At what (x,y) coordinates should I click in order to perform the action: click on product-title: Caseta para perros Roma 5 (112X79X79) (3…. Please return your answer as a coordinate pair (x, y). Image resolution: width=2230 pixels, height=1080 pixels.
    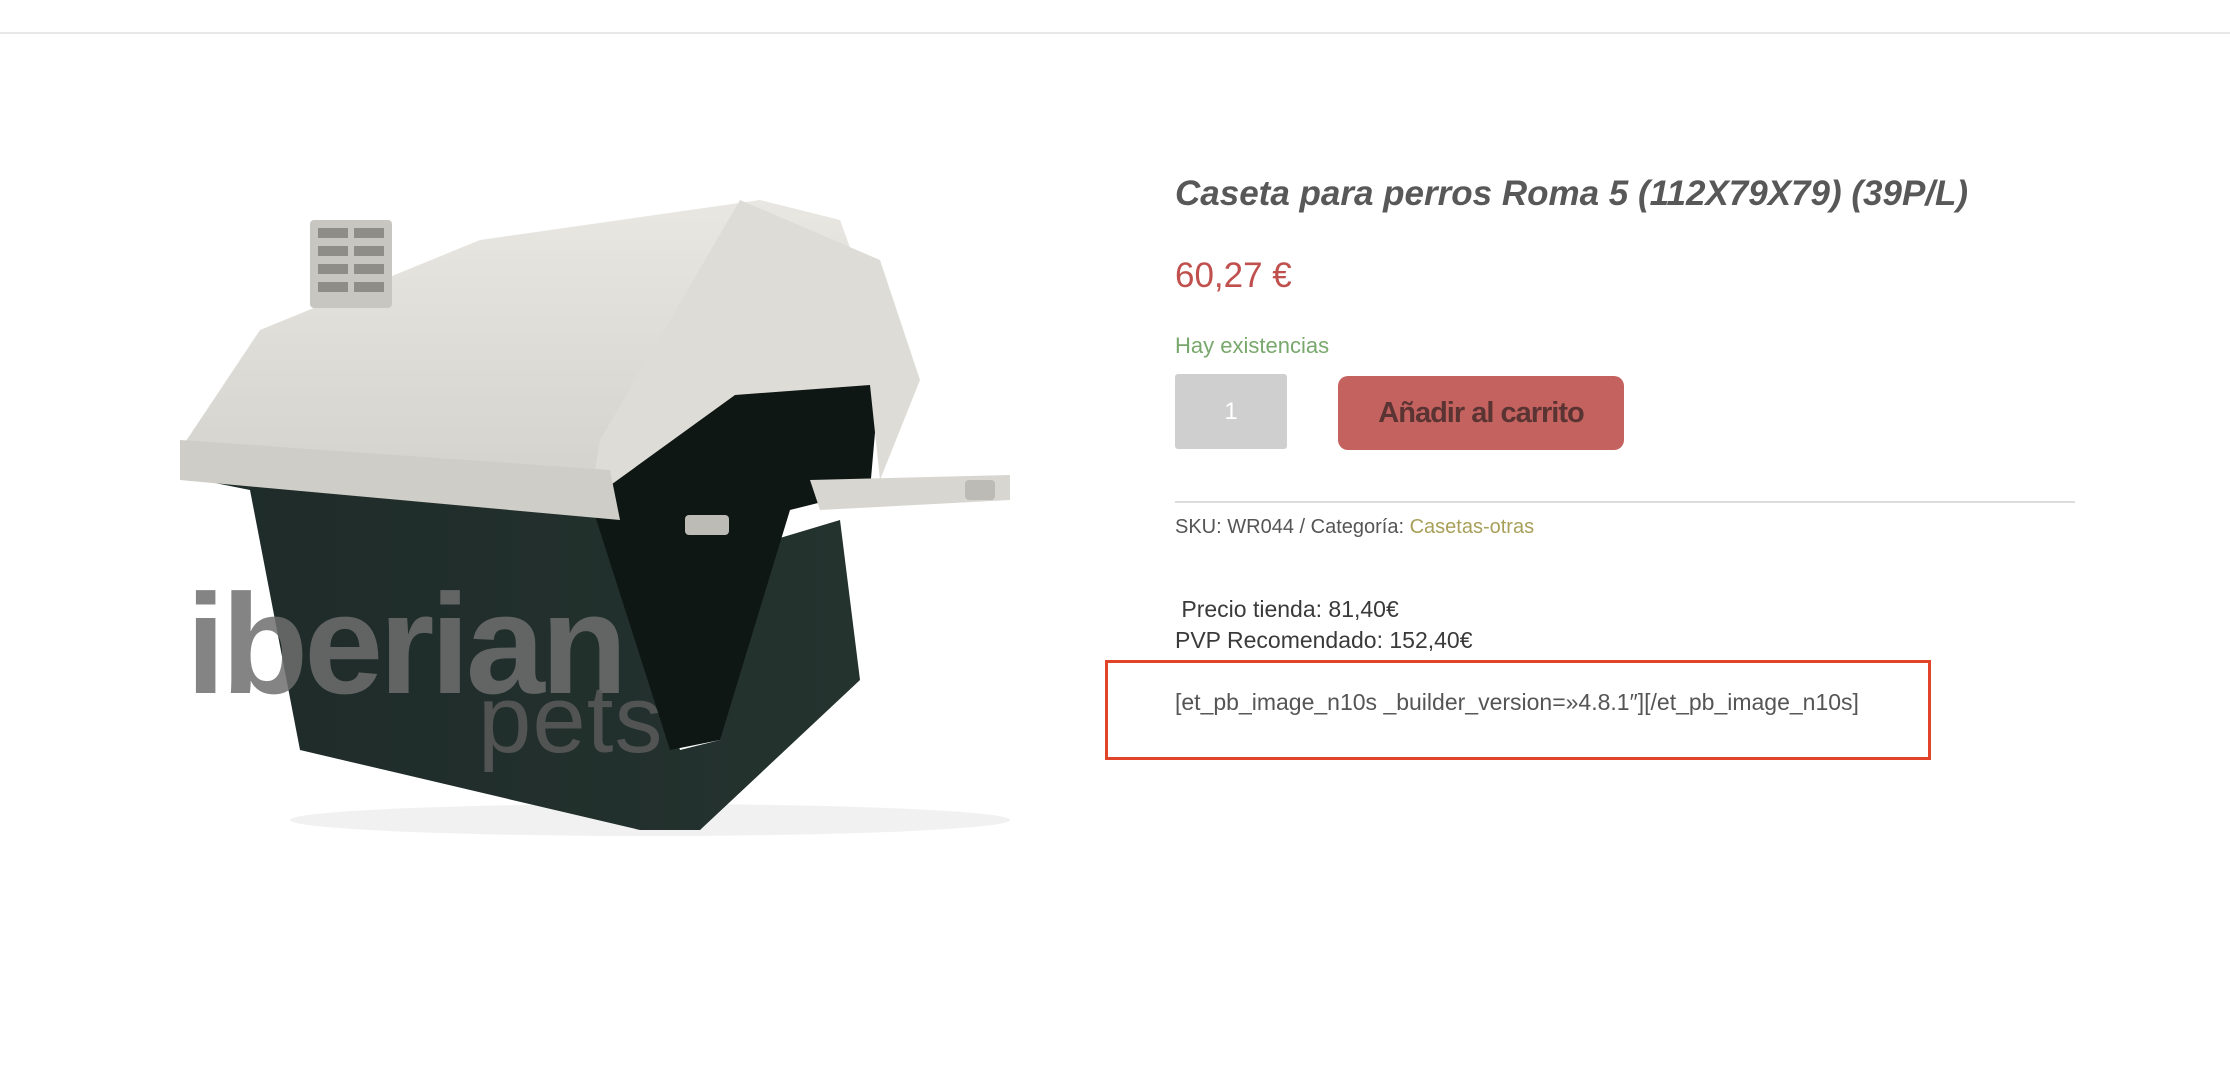
    Looking at the image, I should click on (1572, 193).